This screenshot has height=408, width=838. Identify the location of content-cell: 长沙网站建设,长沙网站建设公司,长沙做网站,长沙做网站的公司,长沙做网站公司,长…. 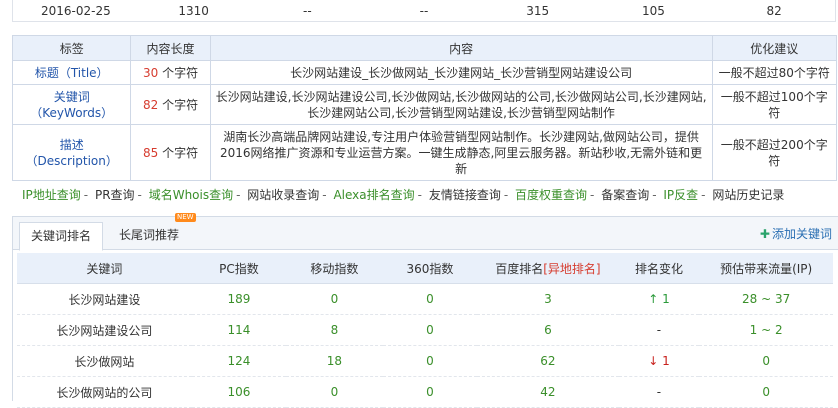
(461, 104).